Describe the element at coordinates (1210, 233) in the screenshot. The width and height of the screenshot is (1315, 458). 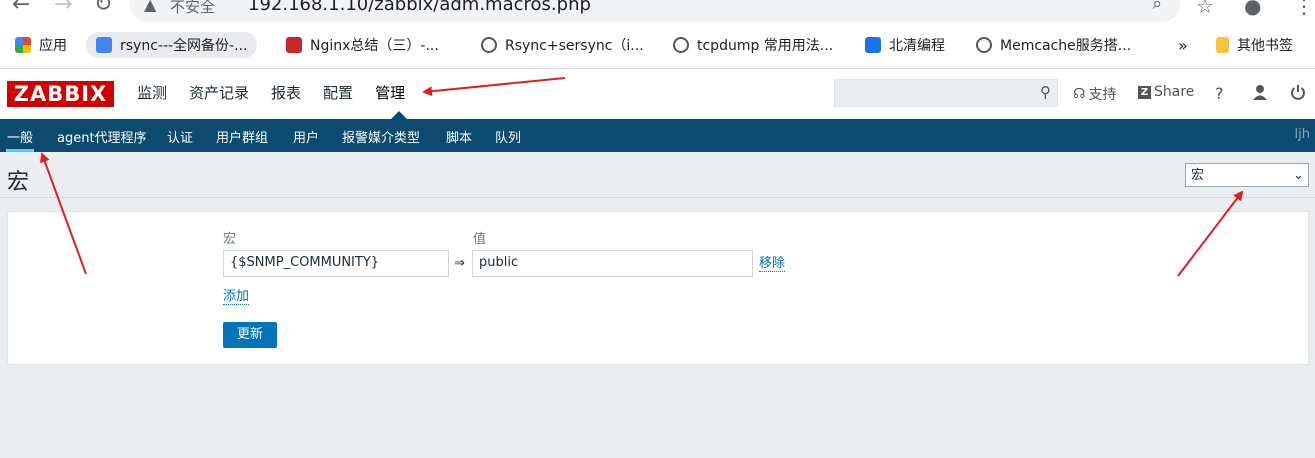
I see `annotation-arrow-selector` at that location.